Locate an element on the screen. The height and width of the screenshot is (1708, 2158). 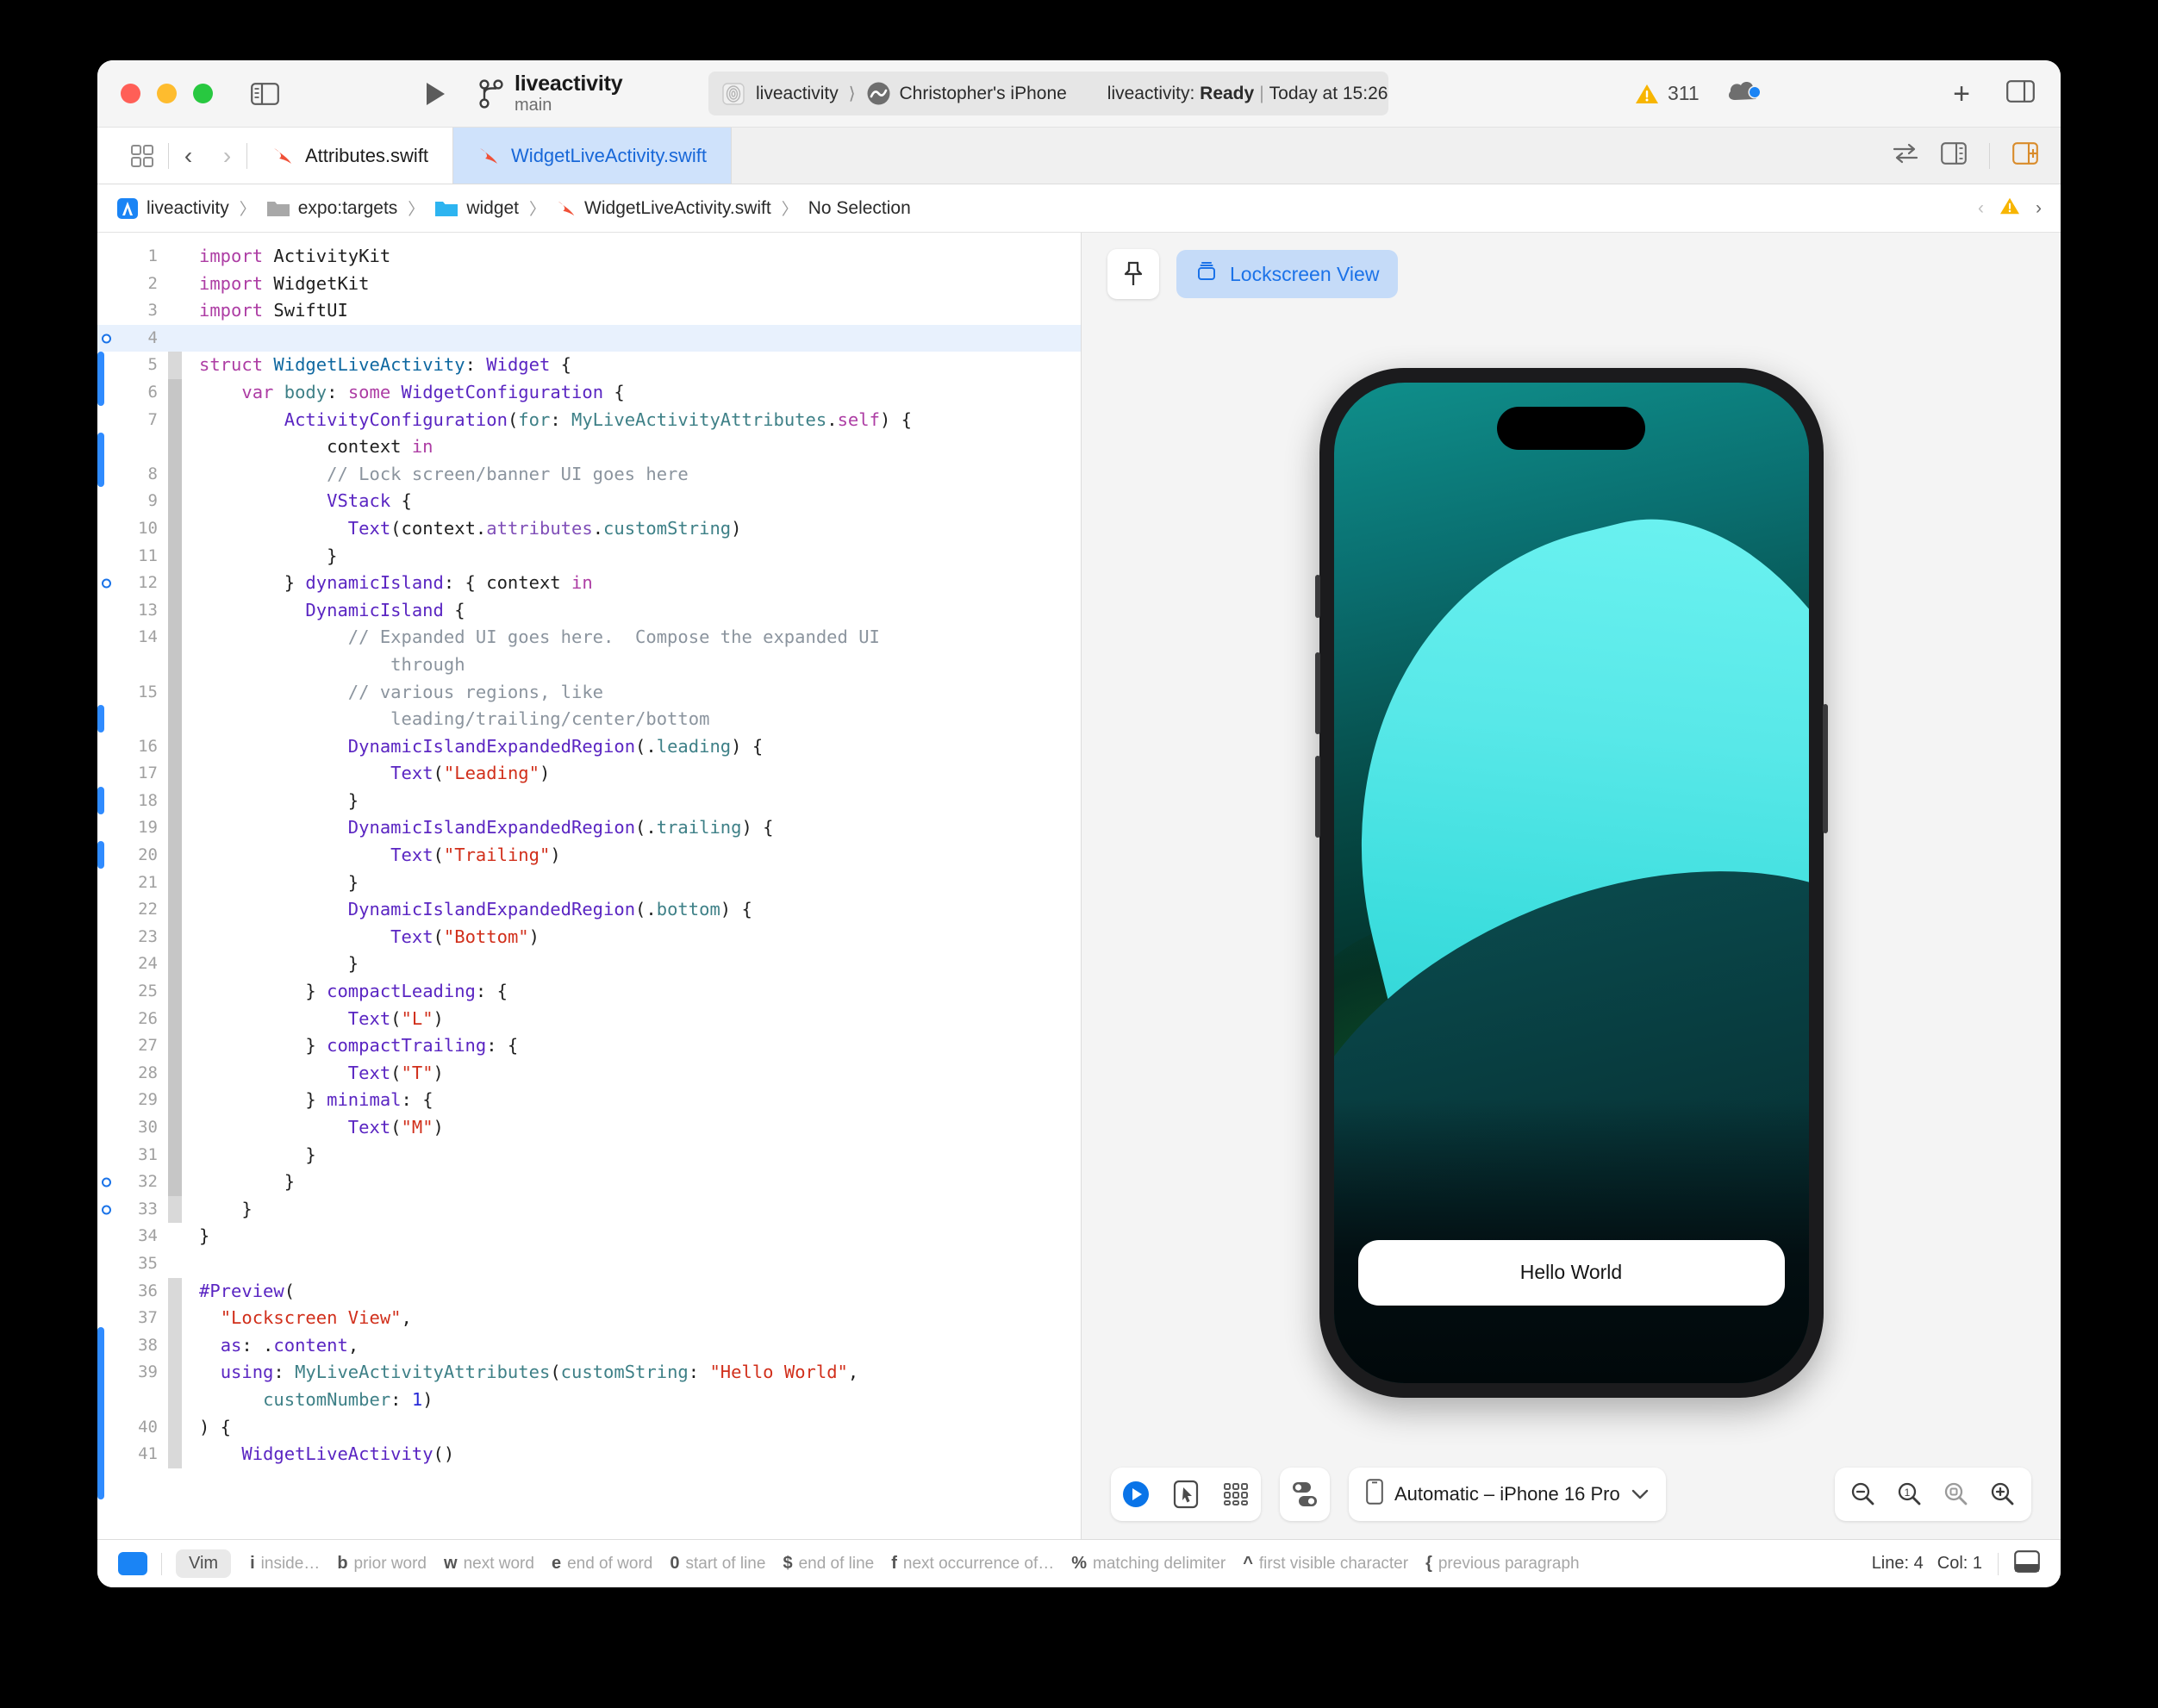
code-line: 11 } is located at coordinates (589, 556).